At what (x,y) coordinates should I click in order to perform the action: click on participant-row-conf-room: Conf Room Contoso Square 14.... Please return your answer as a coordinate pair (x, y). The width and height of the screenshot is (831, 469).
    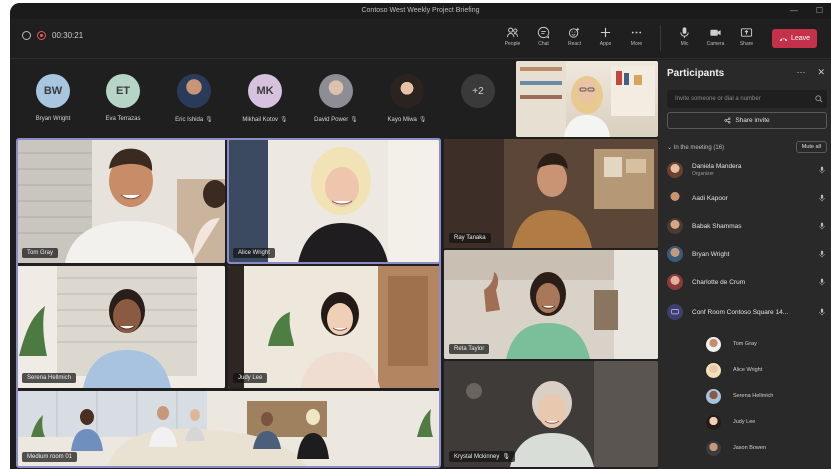
    Looking at the image, I should click on (747, 312).